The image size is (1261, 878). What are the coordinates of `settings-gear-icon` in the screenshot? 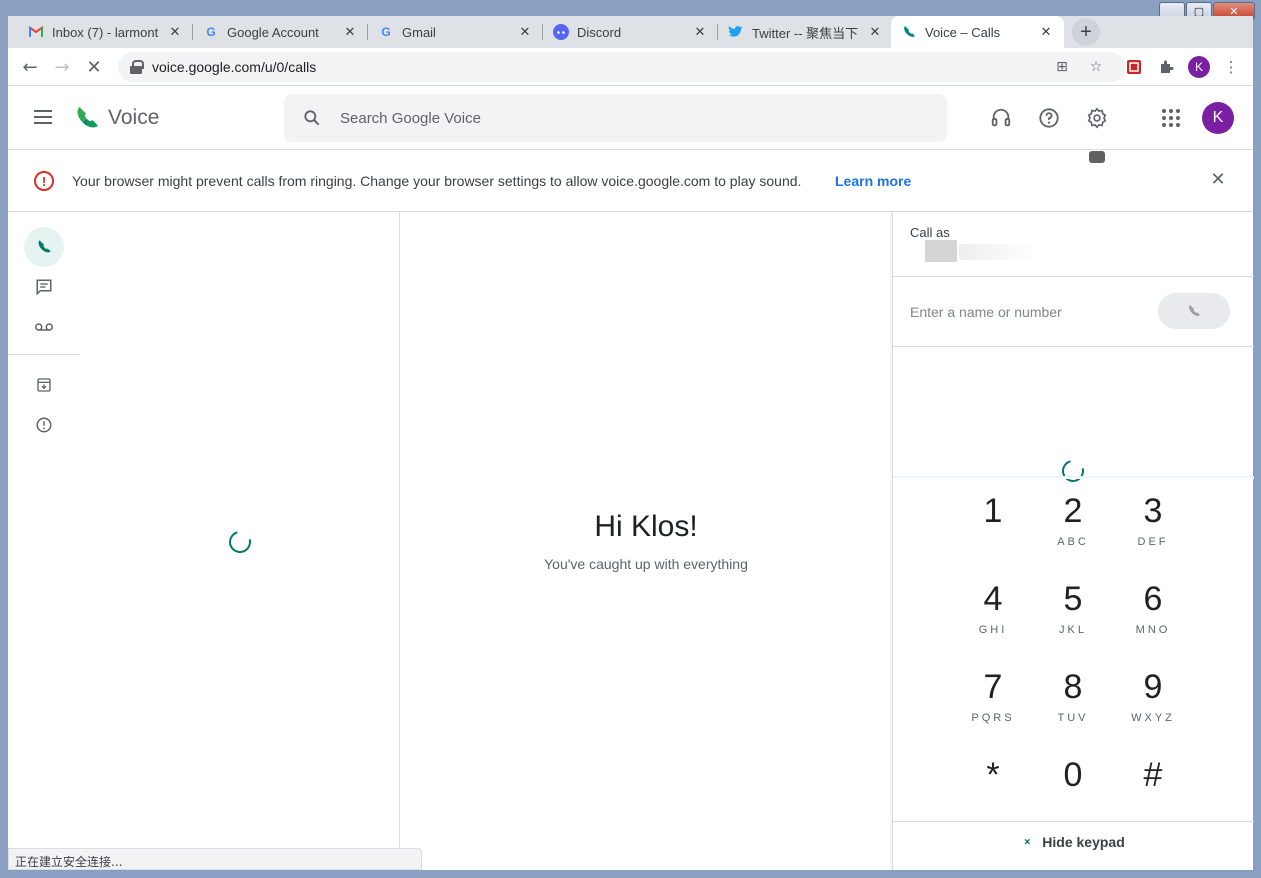 It's located at (1097, 118).